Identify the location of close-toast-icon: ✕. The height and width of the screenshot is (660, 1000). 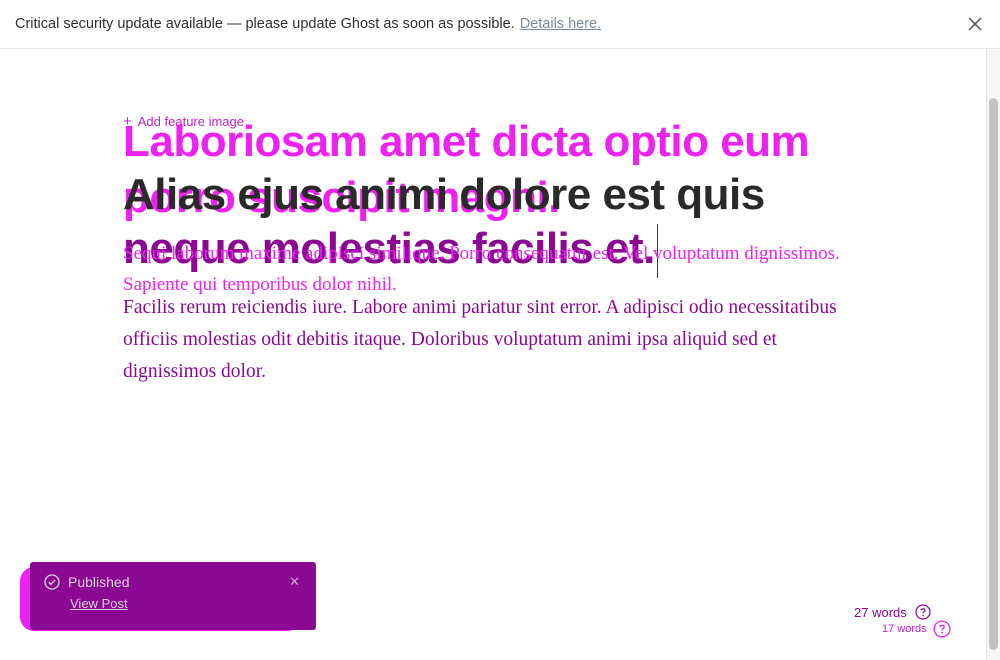
(294, 582).